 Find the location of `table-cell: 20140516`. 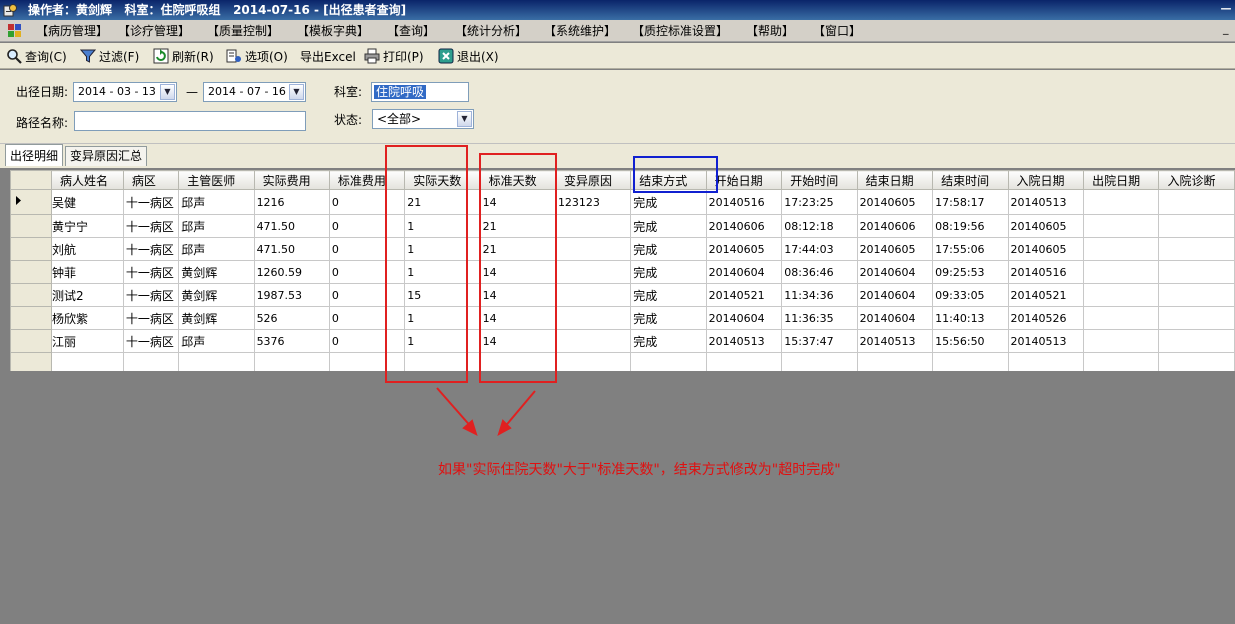

table-cell: 20140516 is located at coordinates (1046, 272).